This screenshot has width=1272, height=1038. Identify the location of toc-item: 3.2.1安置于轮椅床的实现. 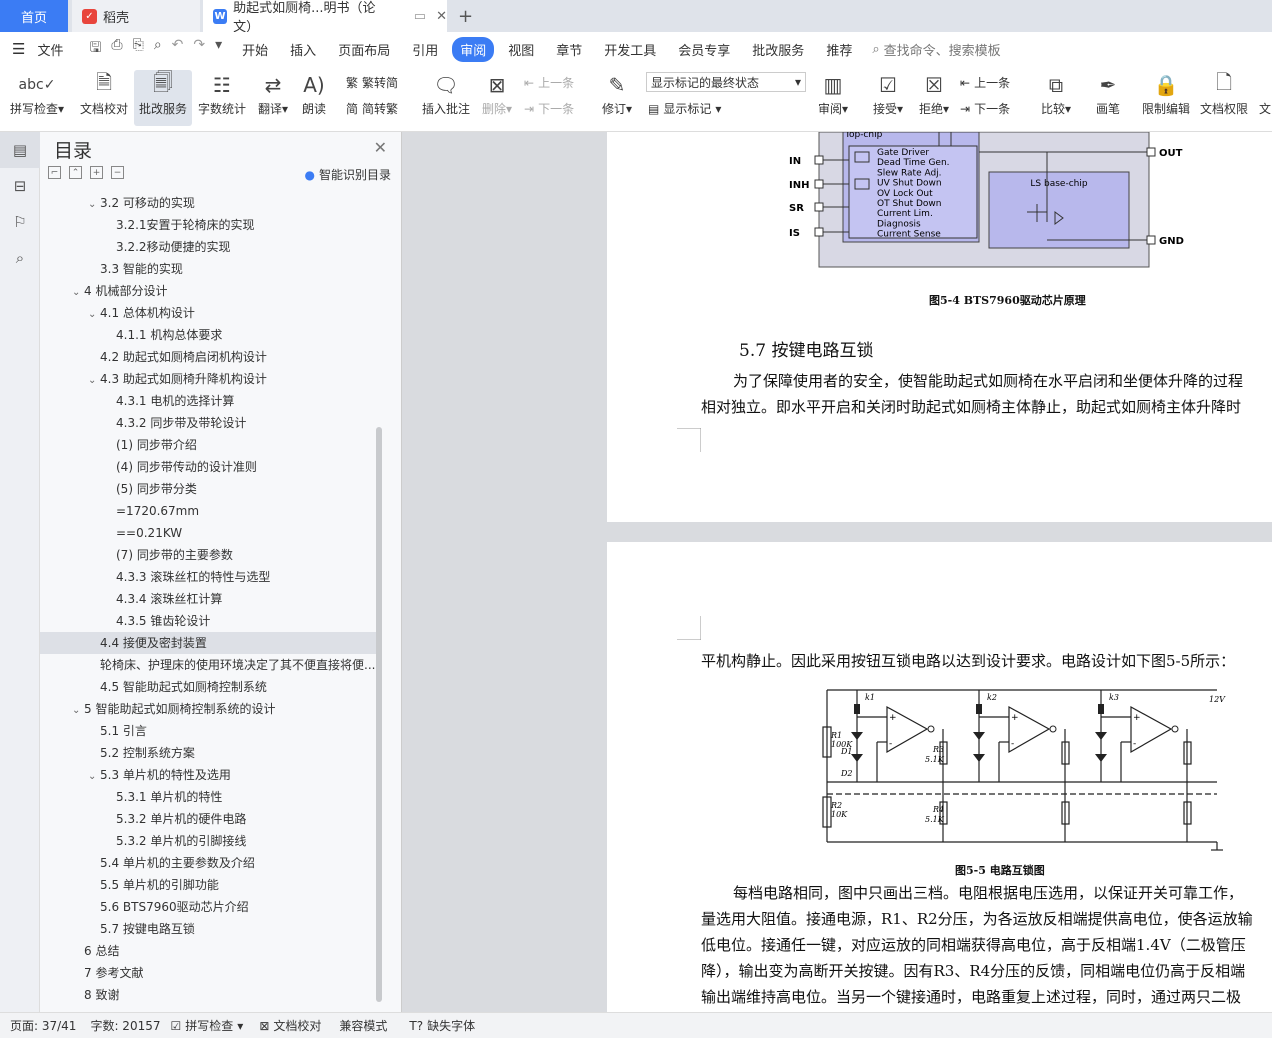
(223, 225).